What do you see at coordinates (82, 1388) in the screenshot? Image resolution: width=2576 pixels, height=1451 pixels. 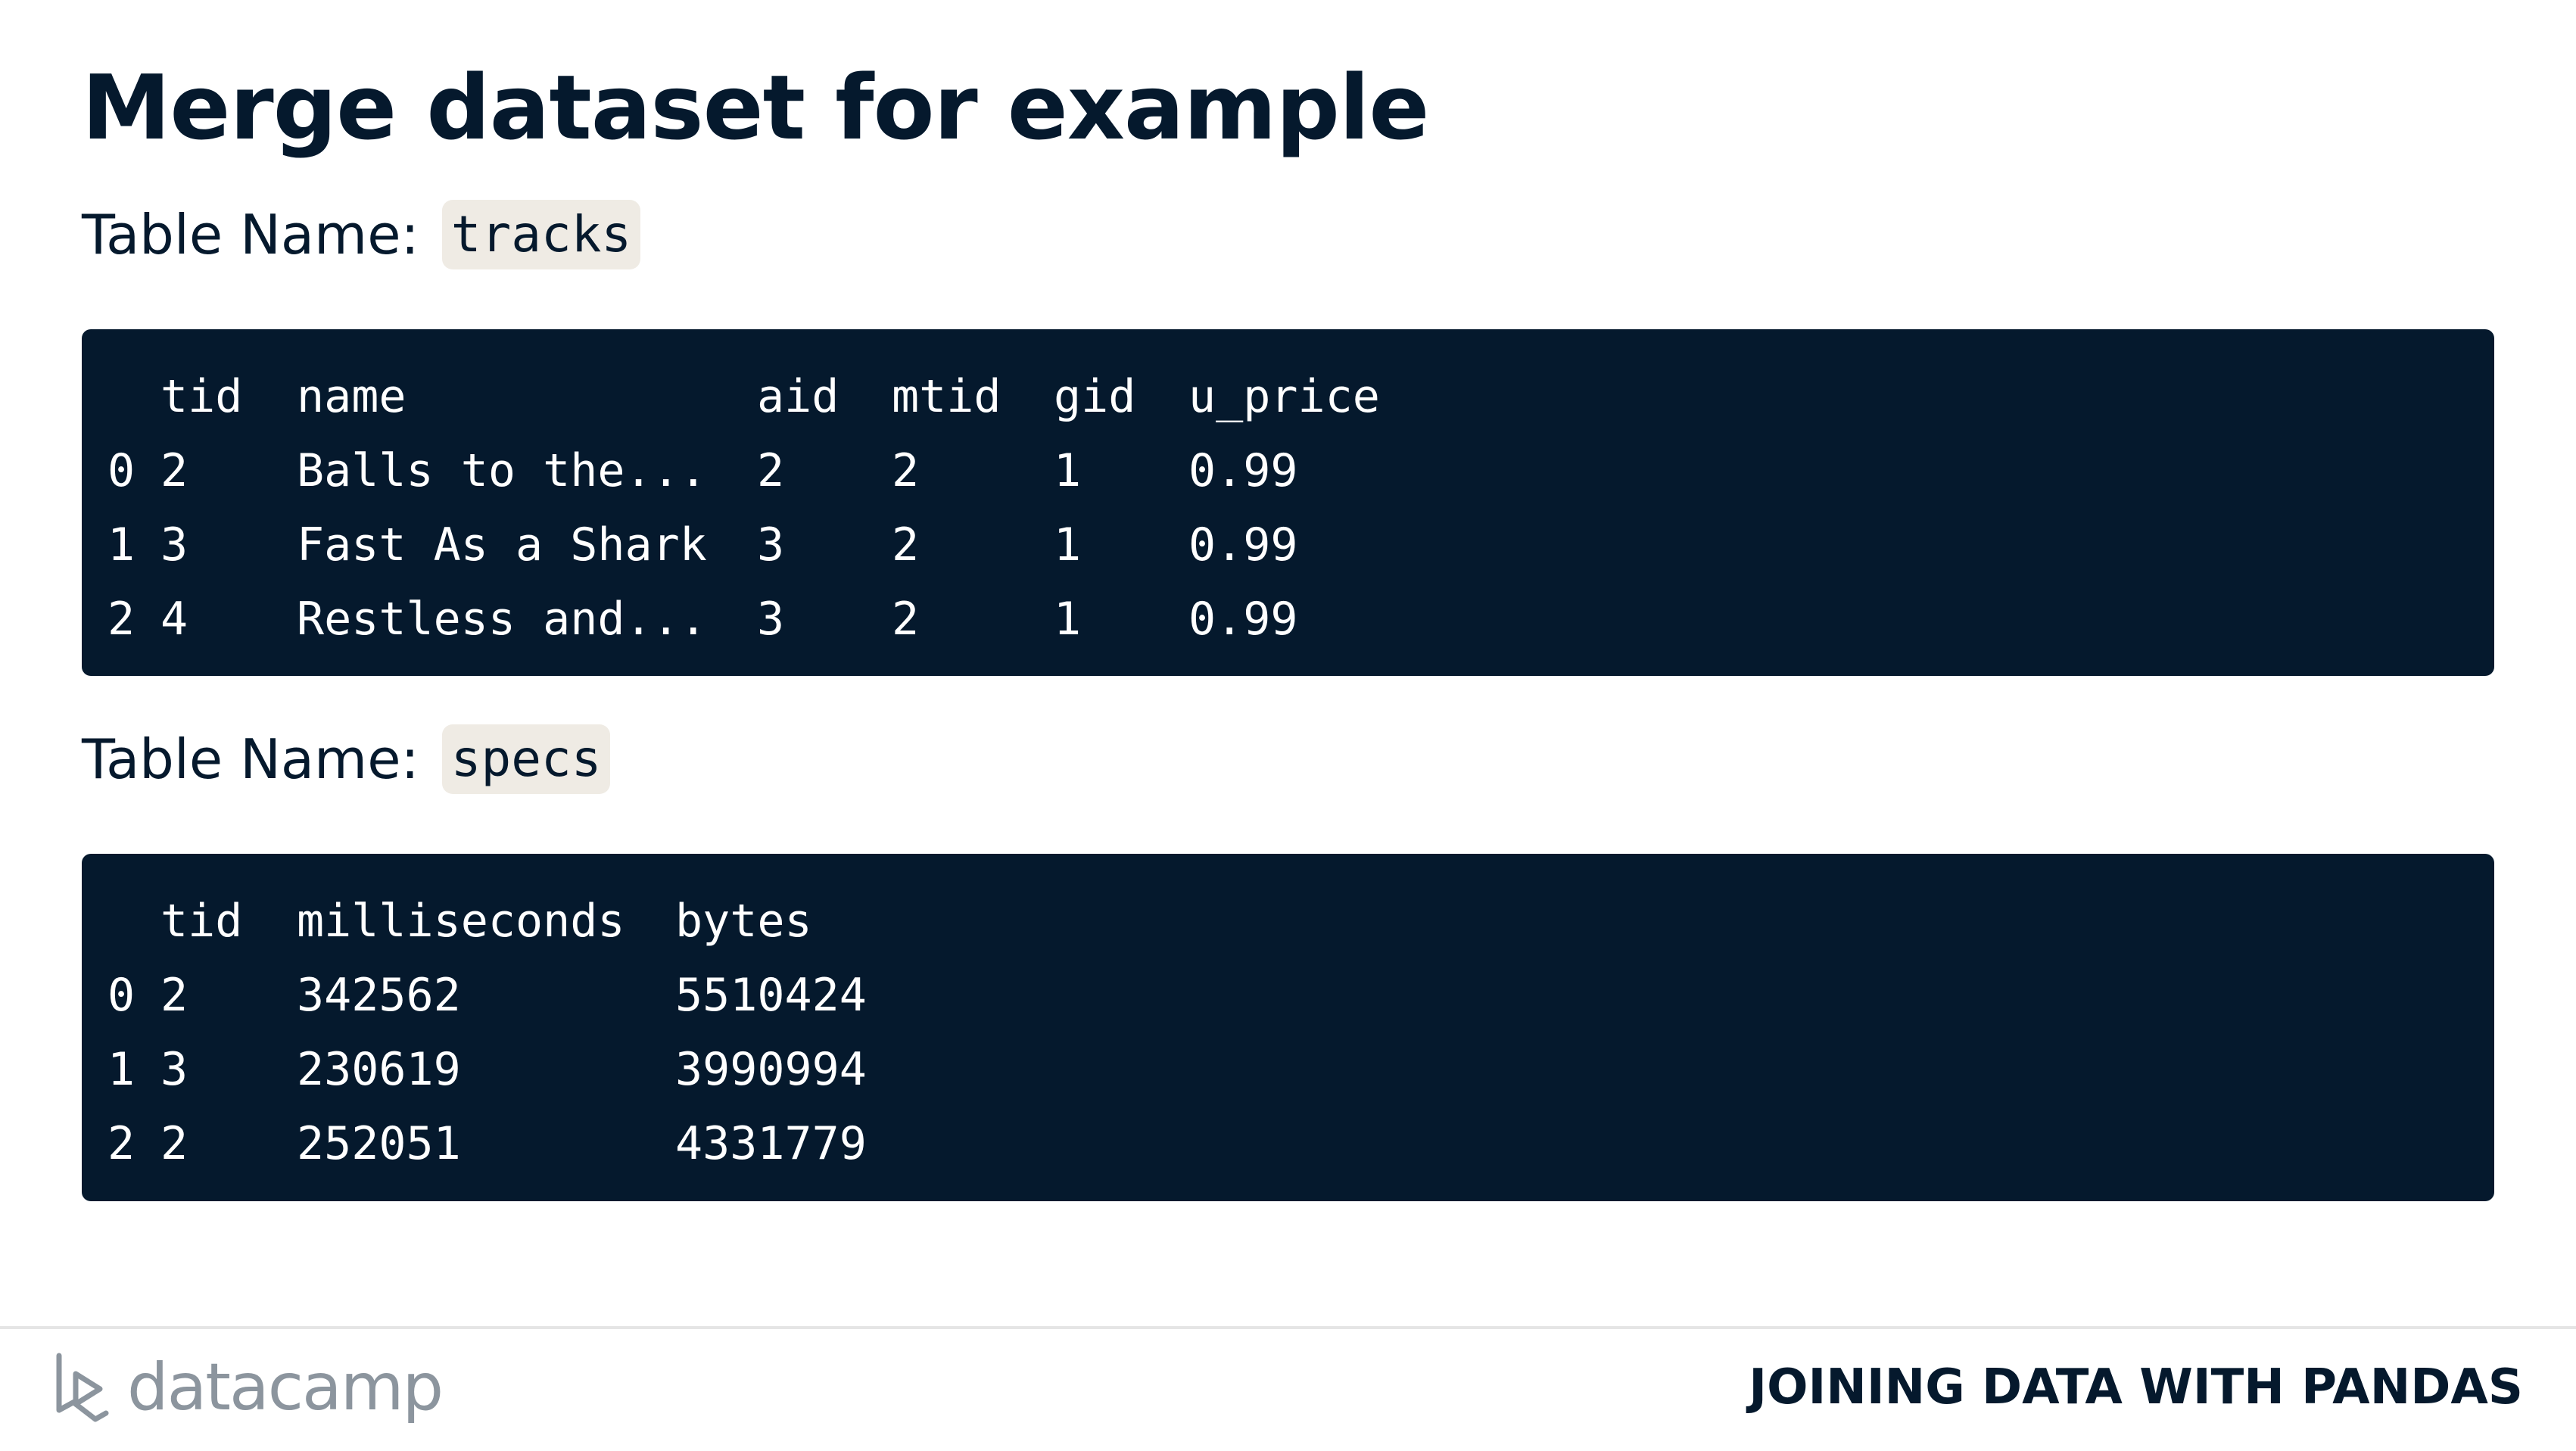 I see `datacamp-logo-icon` at bounding box center [82, 1388].